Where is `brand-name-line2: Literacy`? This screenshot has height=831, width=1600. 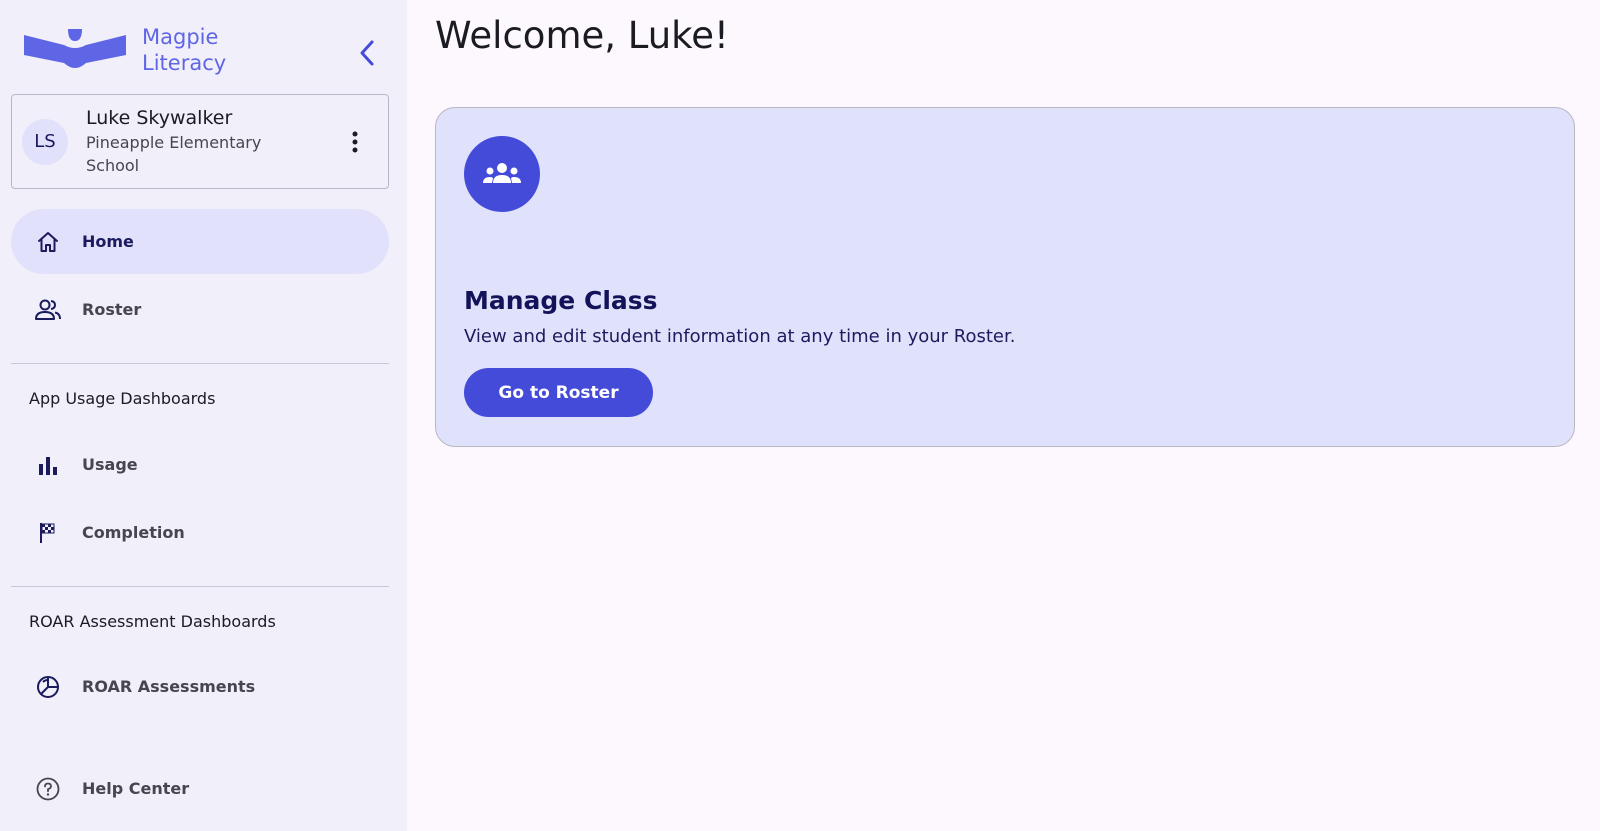
brand-name-line2: Literacy is located at coordinates (184, 63).